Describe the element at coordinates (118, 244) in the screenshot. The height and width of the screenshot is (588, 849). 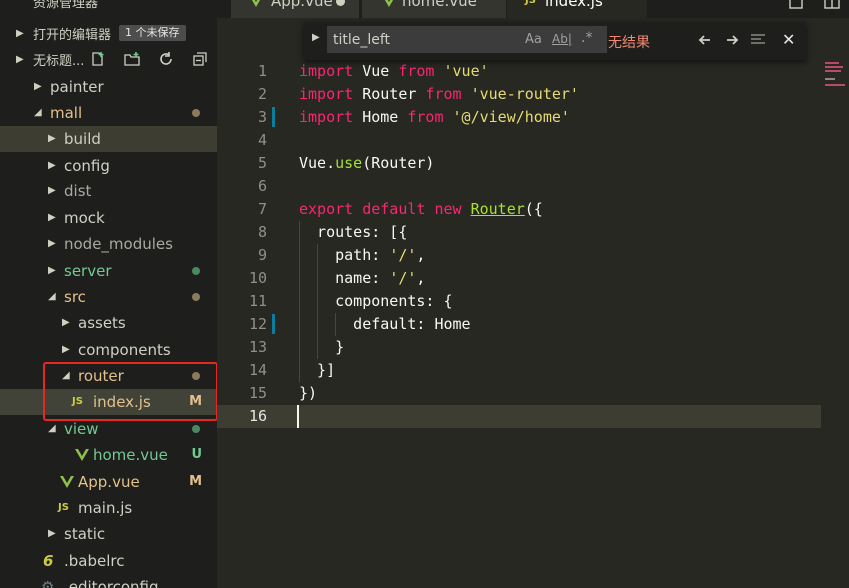
I see `tree-item-label: node_modules` at that location.